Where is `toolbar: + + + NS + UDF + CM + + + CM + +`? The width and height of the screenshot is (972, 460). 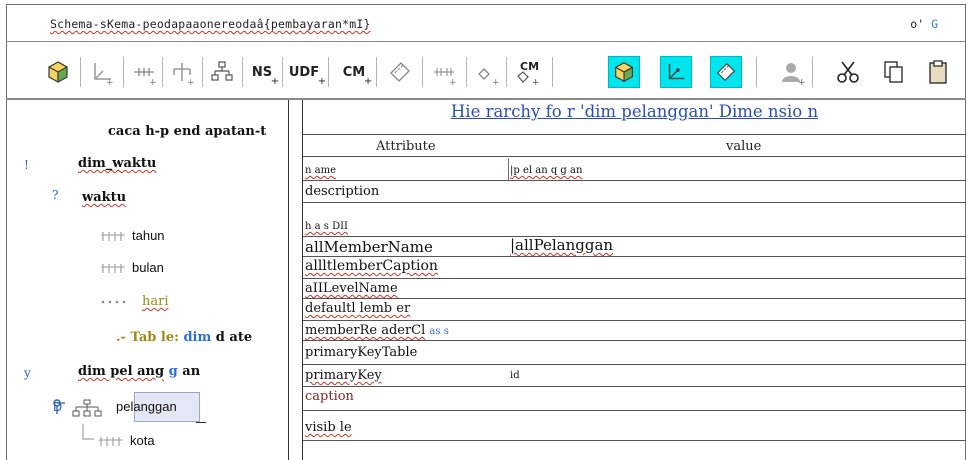
toolbar: + + + NS + UDF + CM + + + CM + + is located at coordinates (486, 71).